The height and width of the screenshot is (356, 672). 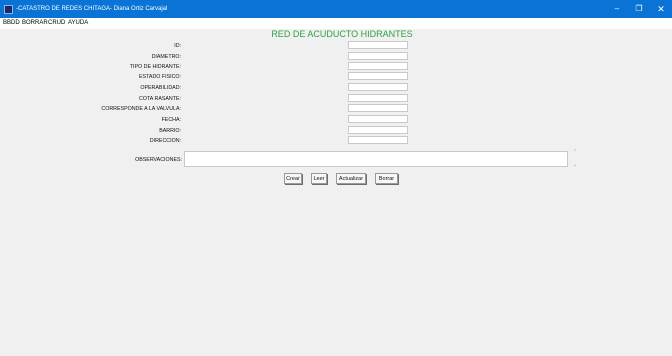 What do you see at coordinates (575, 152) in the screenshot?
I see `chevron-up-icon: ⌃` at bounding box center [575, 152].